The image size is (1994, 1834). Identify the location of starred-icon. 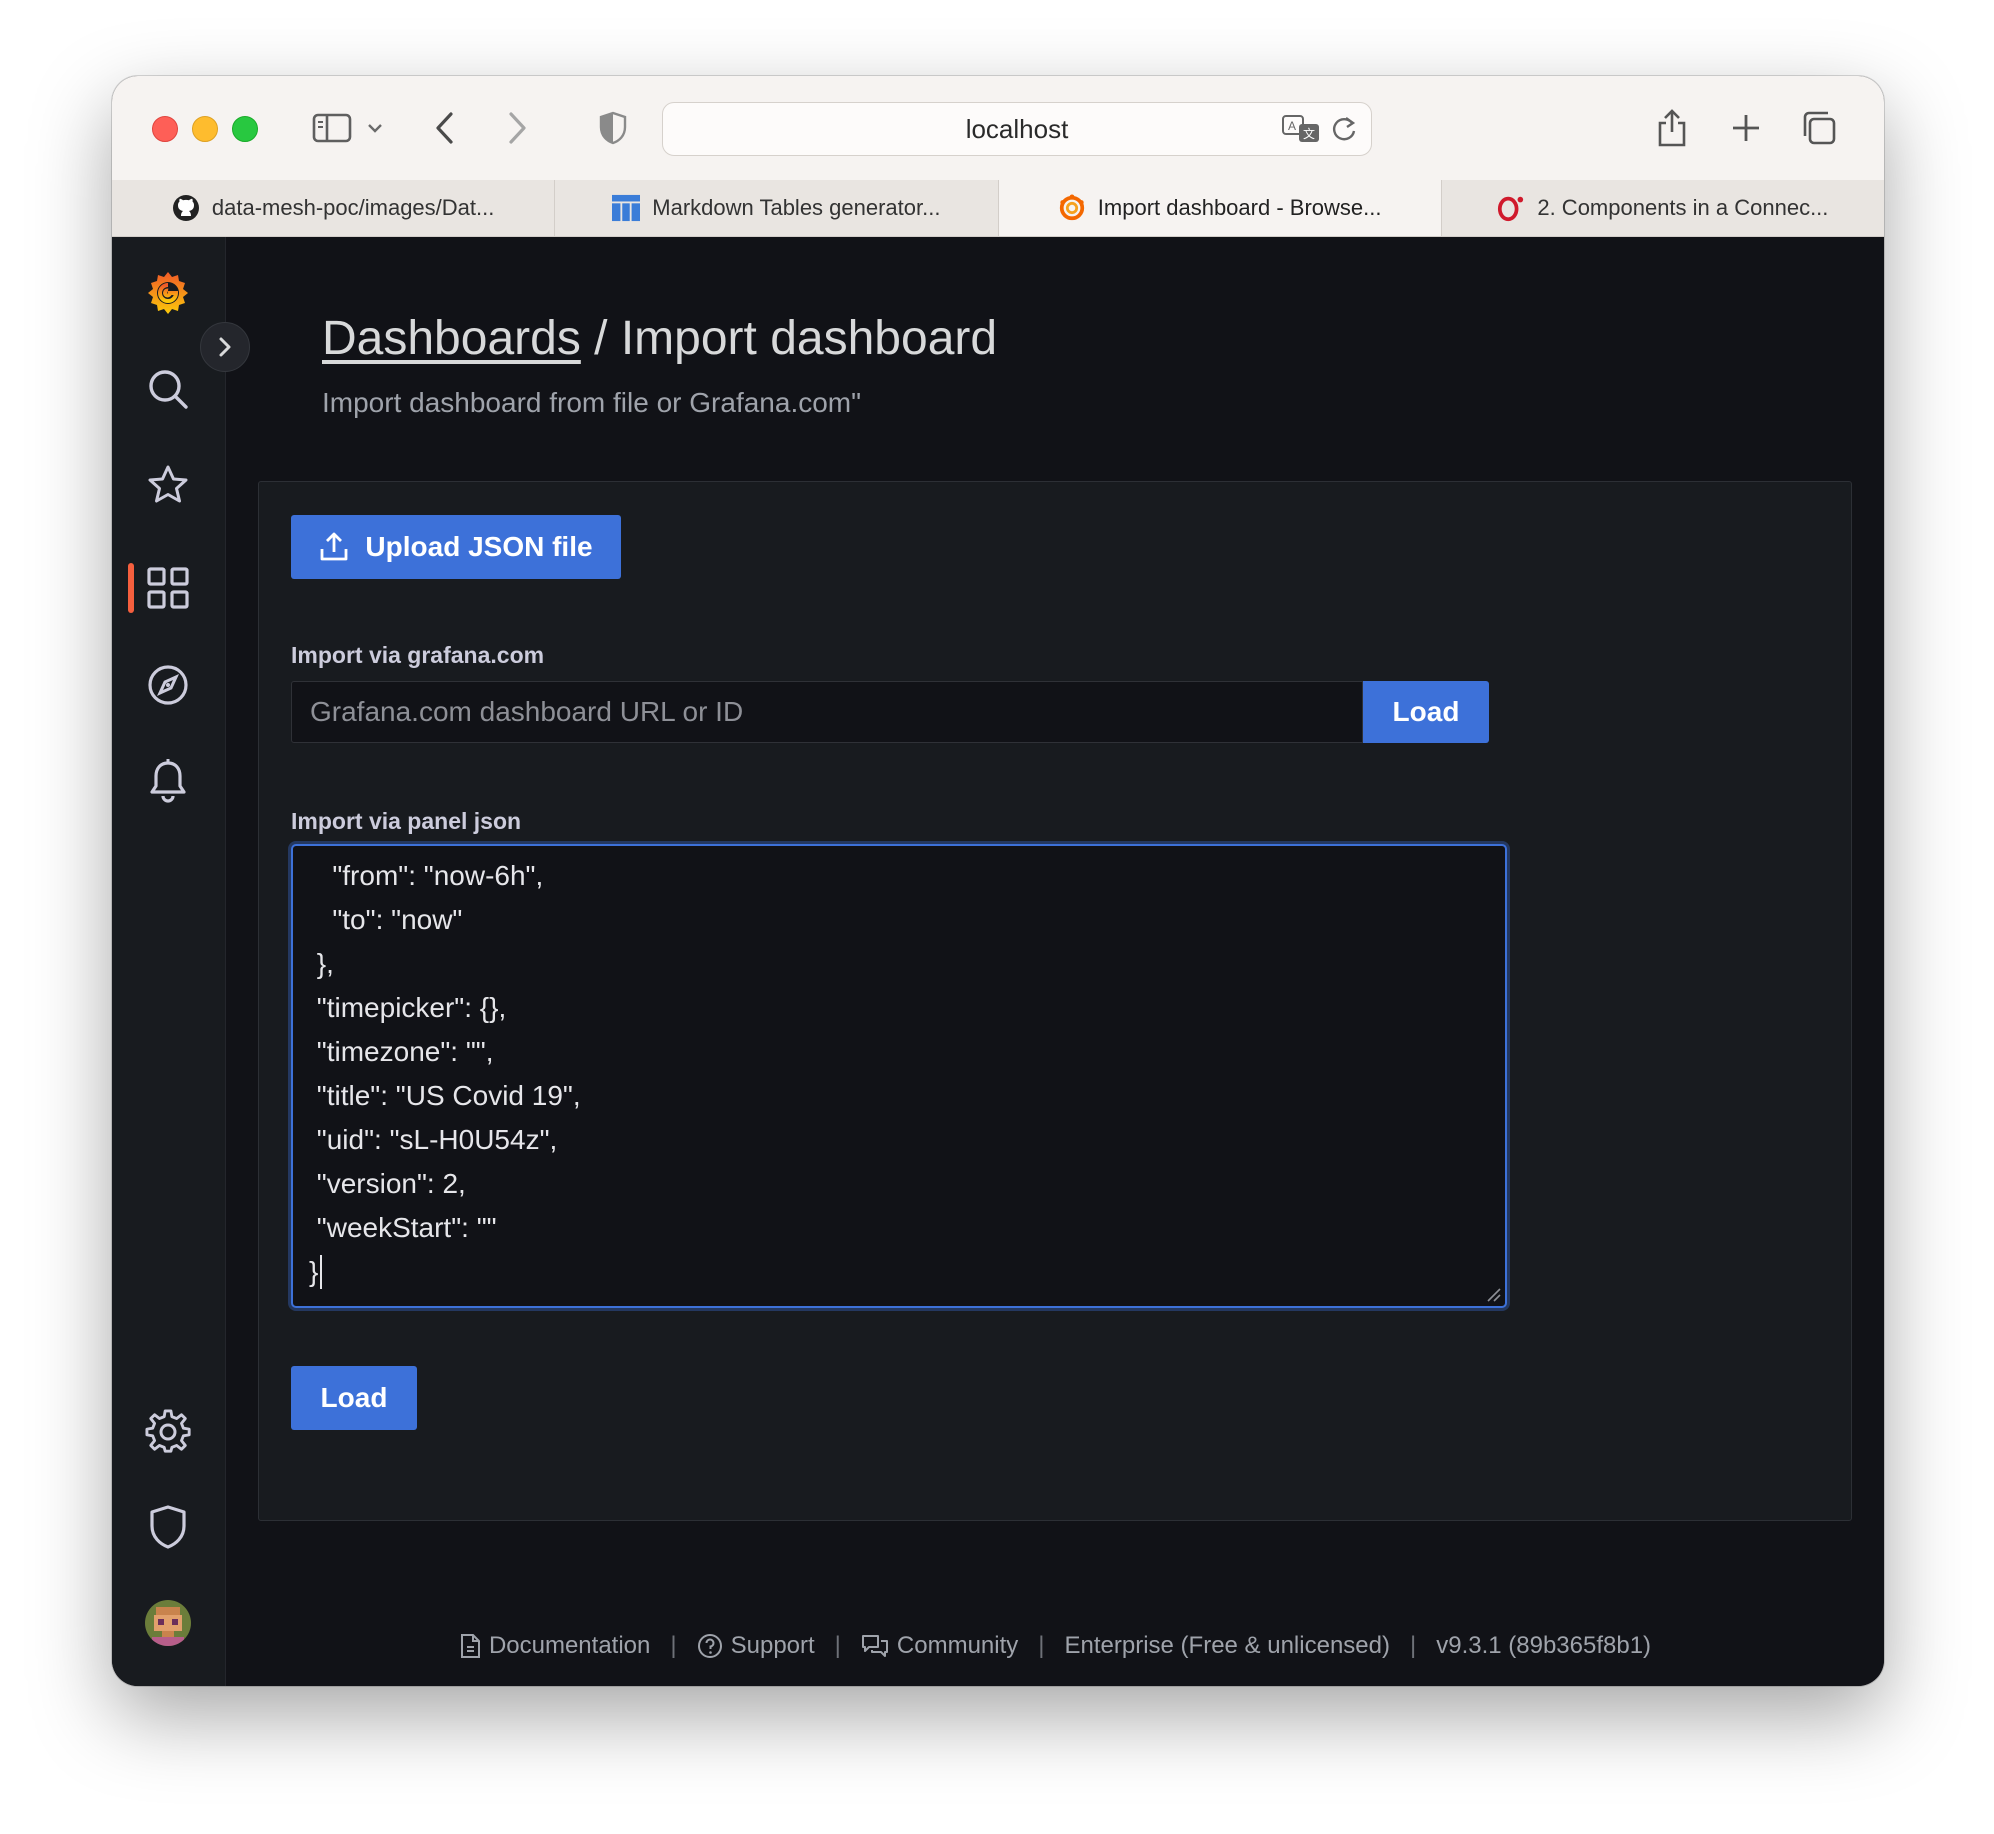
(168, 485).